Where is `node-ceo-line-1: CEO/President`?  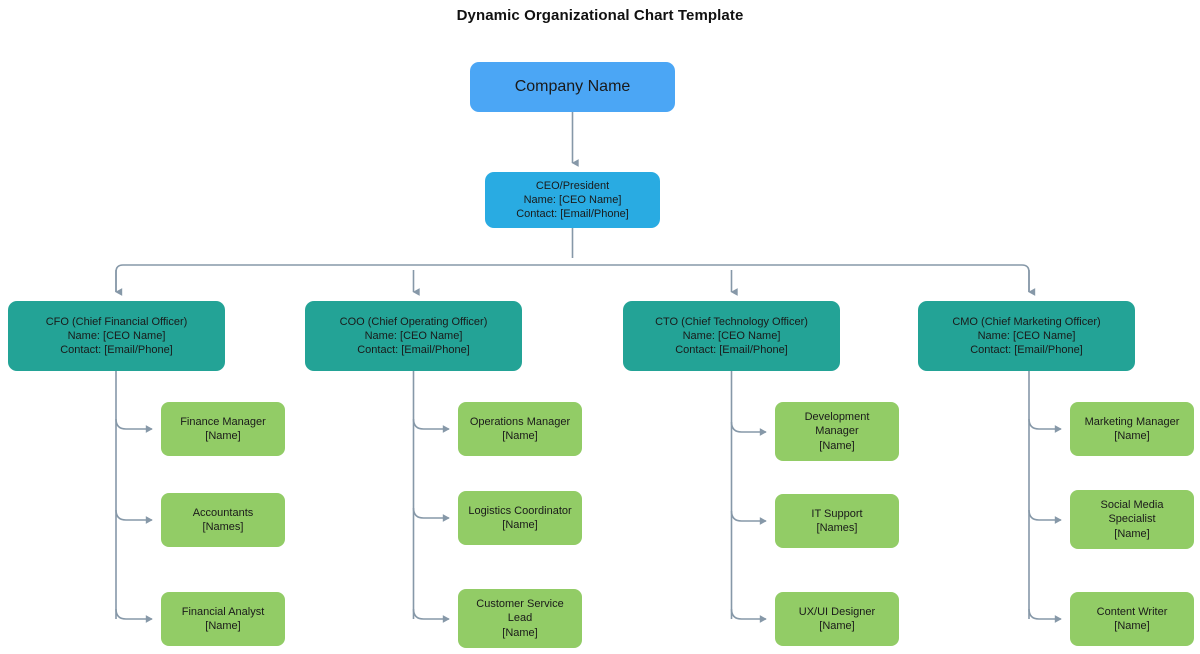
node-ceo-line-1: CEO/President is located at coordinates (572, 185).